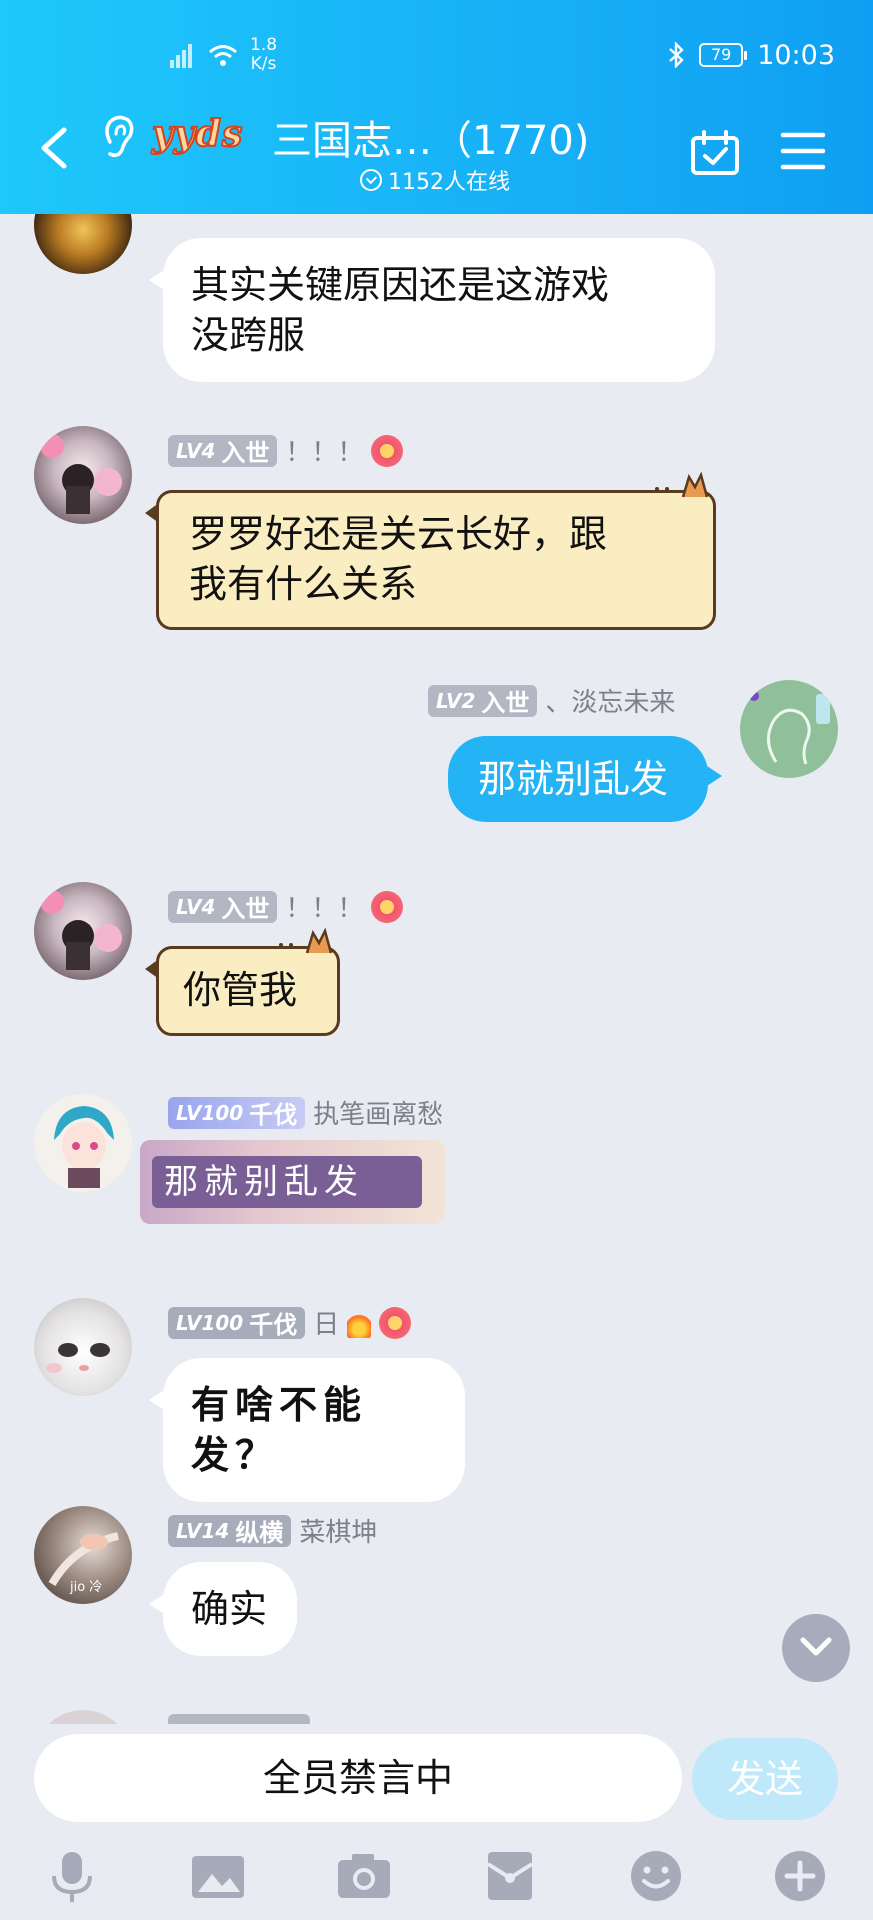 The width and height of the screenshot is (873, 1920). Describe the element at coordinates (796, 55) in the screenshot. I see `clock: 10:03` at that location.